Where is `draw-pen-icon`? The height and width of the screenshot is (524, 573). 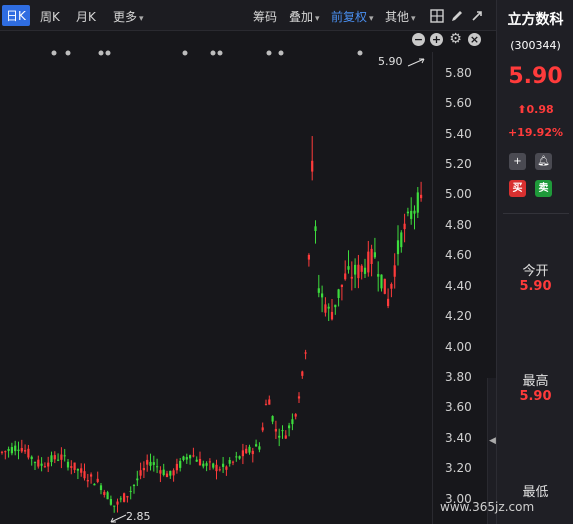 draw-pen-icon is located at coordinates (457, 16).